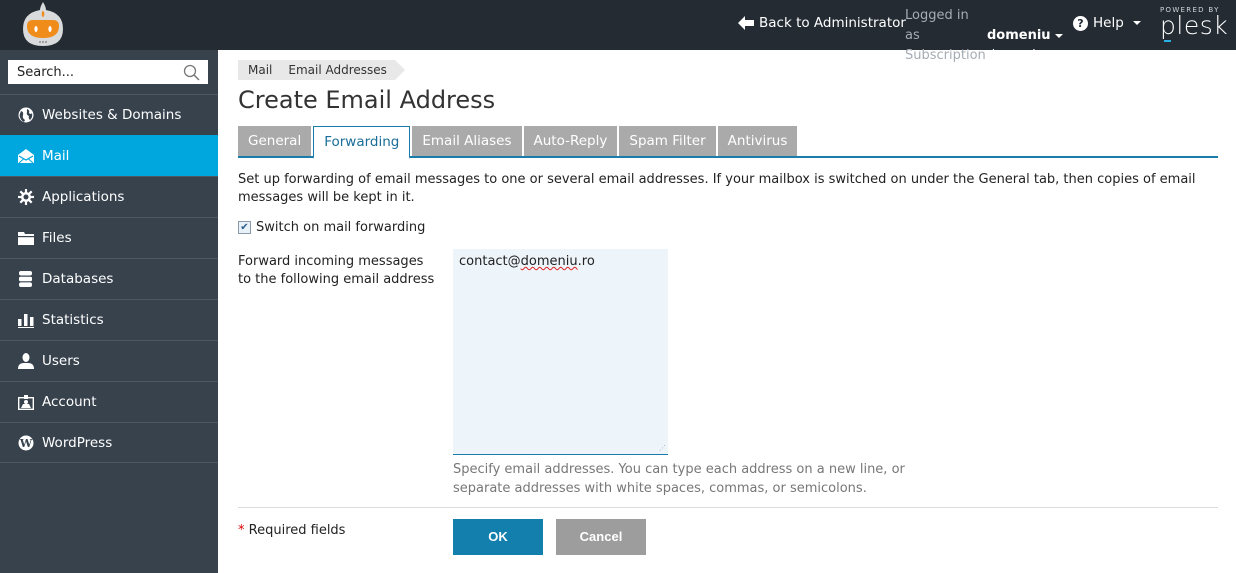 This screenshot has height=573, width=1236. Describe the element at coordinates (342, 70) in the screenshot. I see `breadcrumb-item-email-addresses: Email Addresses` at that location.